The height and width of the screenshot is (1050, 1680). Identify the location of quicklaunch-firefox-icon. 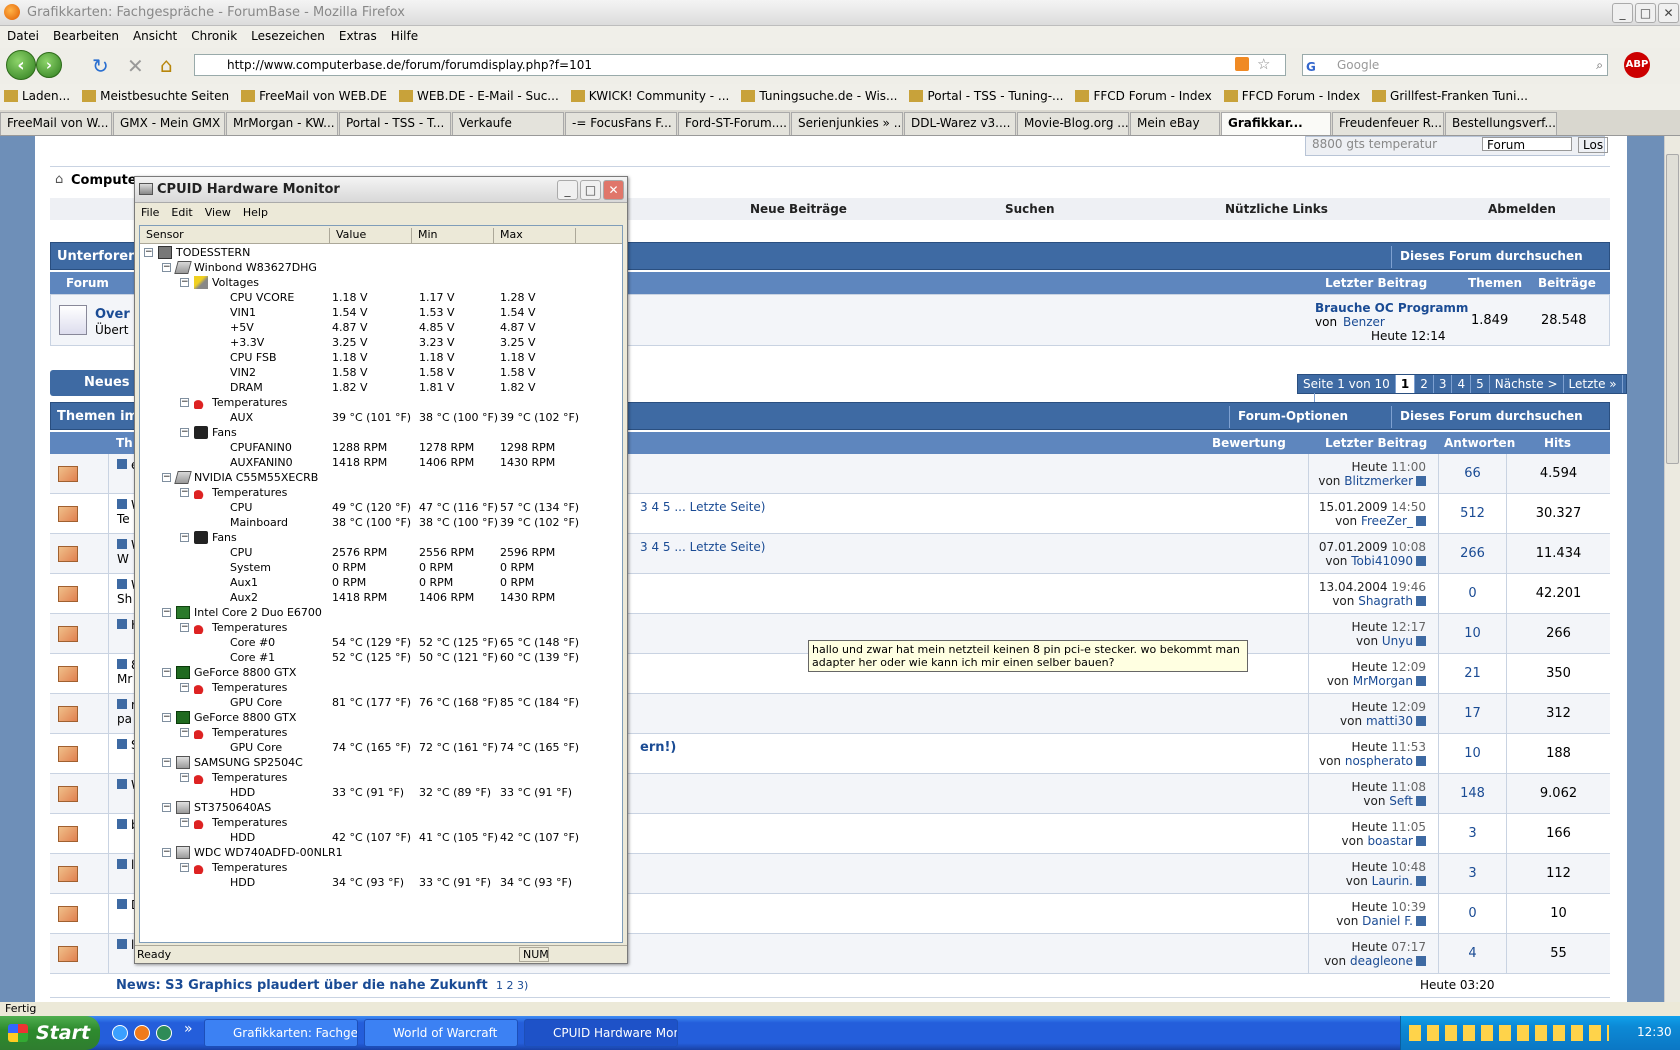
(142, 1033).